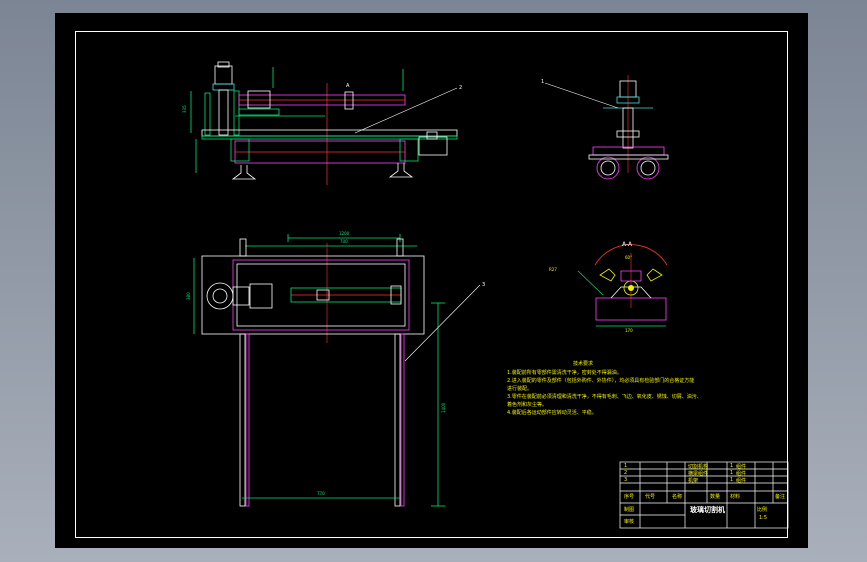  What do you see at coordinates (443, 407) in the screenshot?
I see `dim-leg-height: 1400` at bounding box center [443, 407].